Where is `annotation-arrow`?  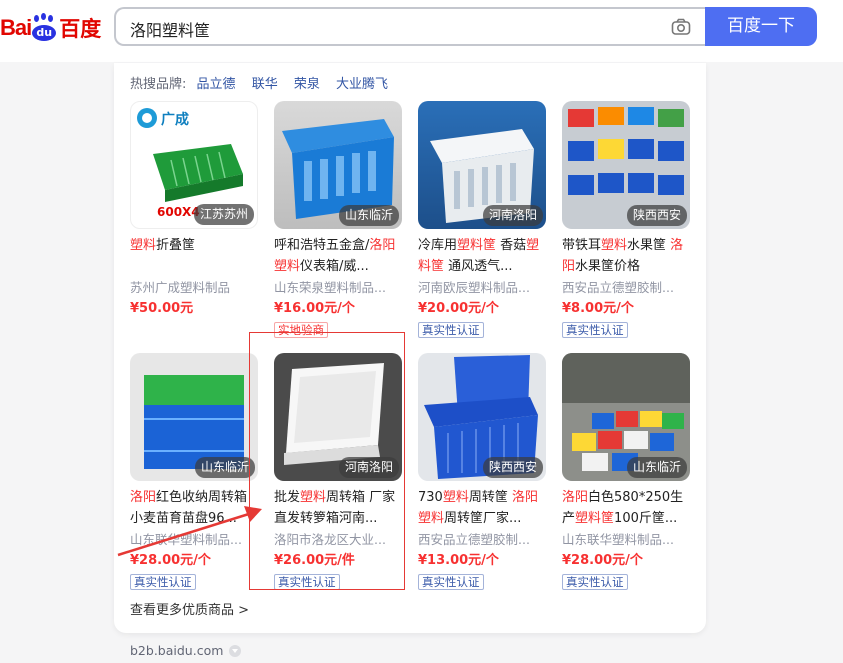 annotation-arrow is located at coordinates (189, 531).